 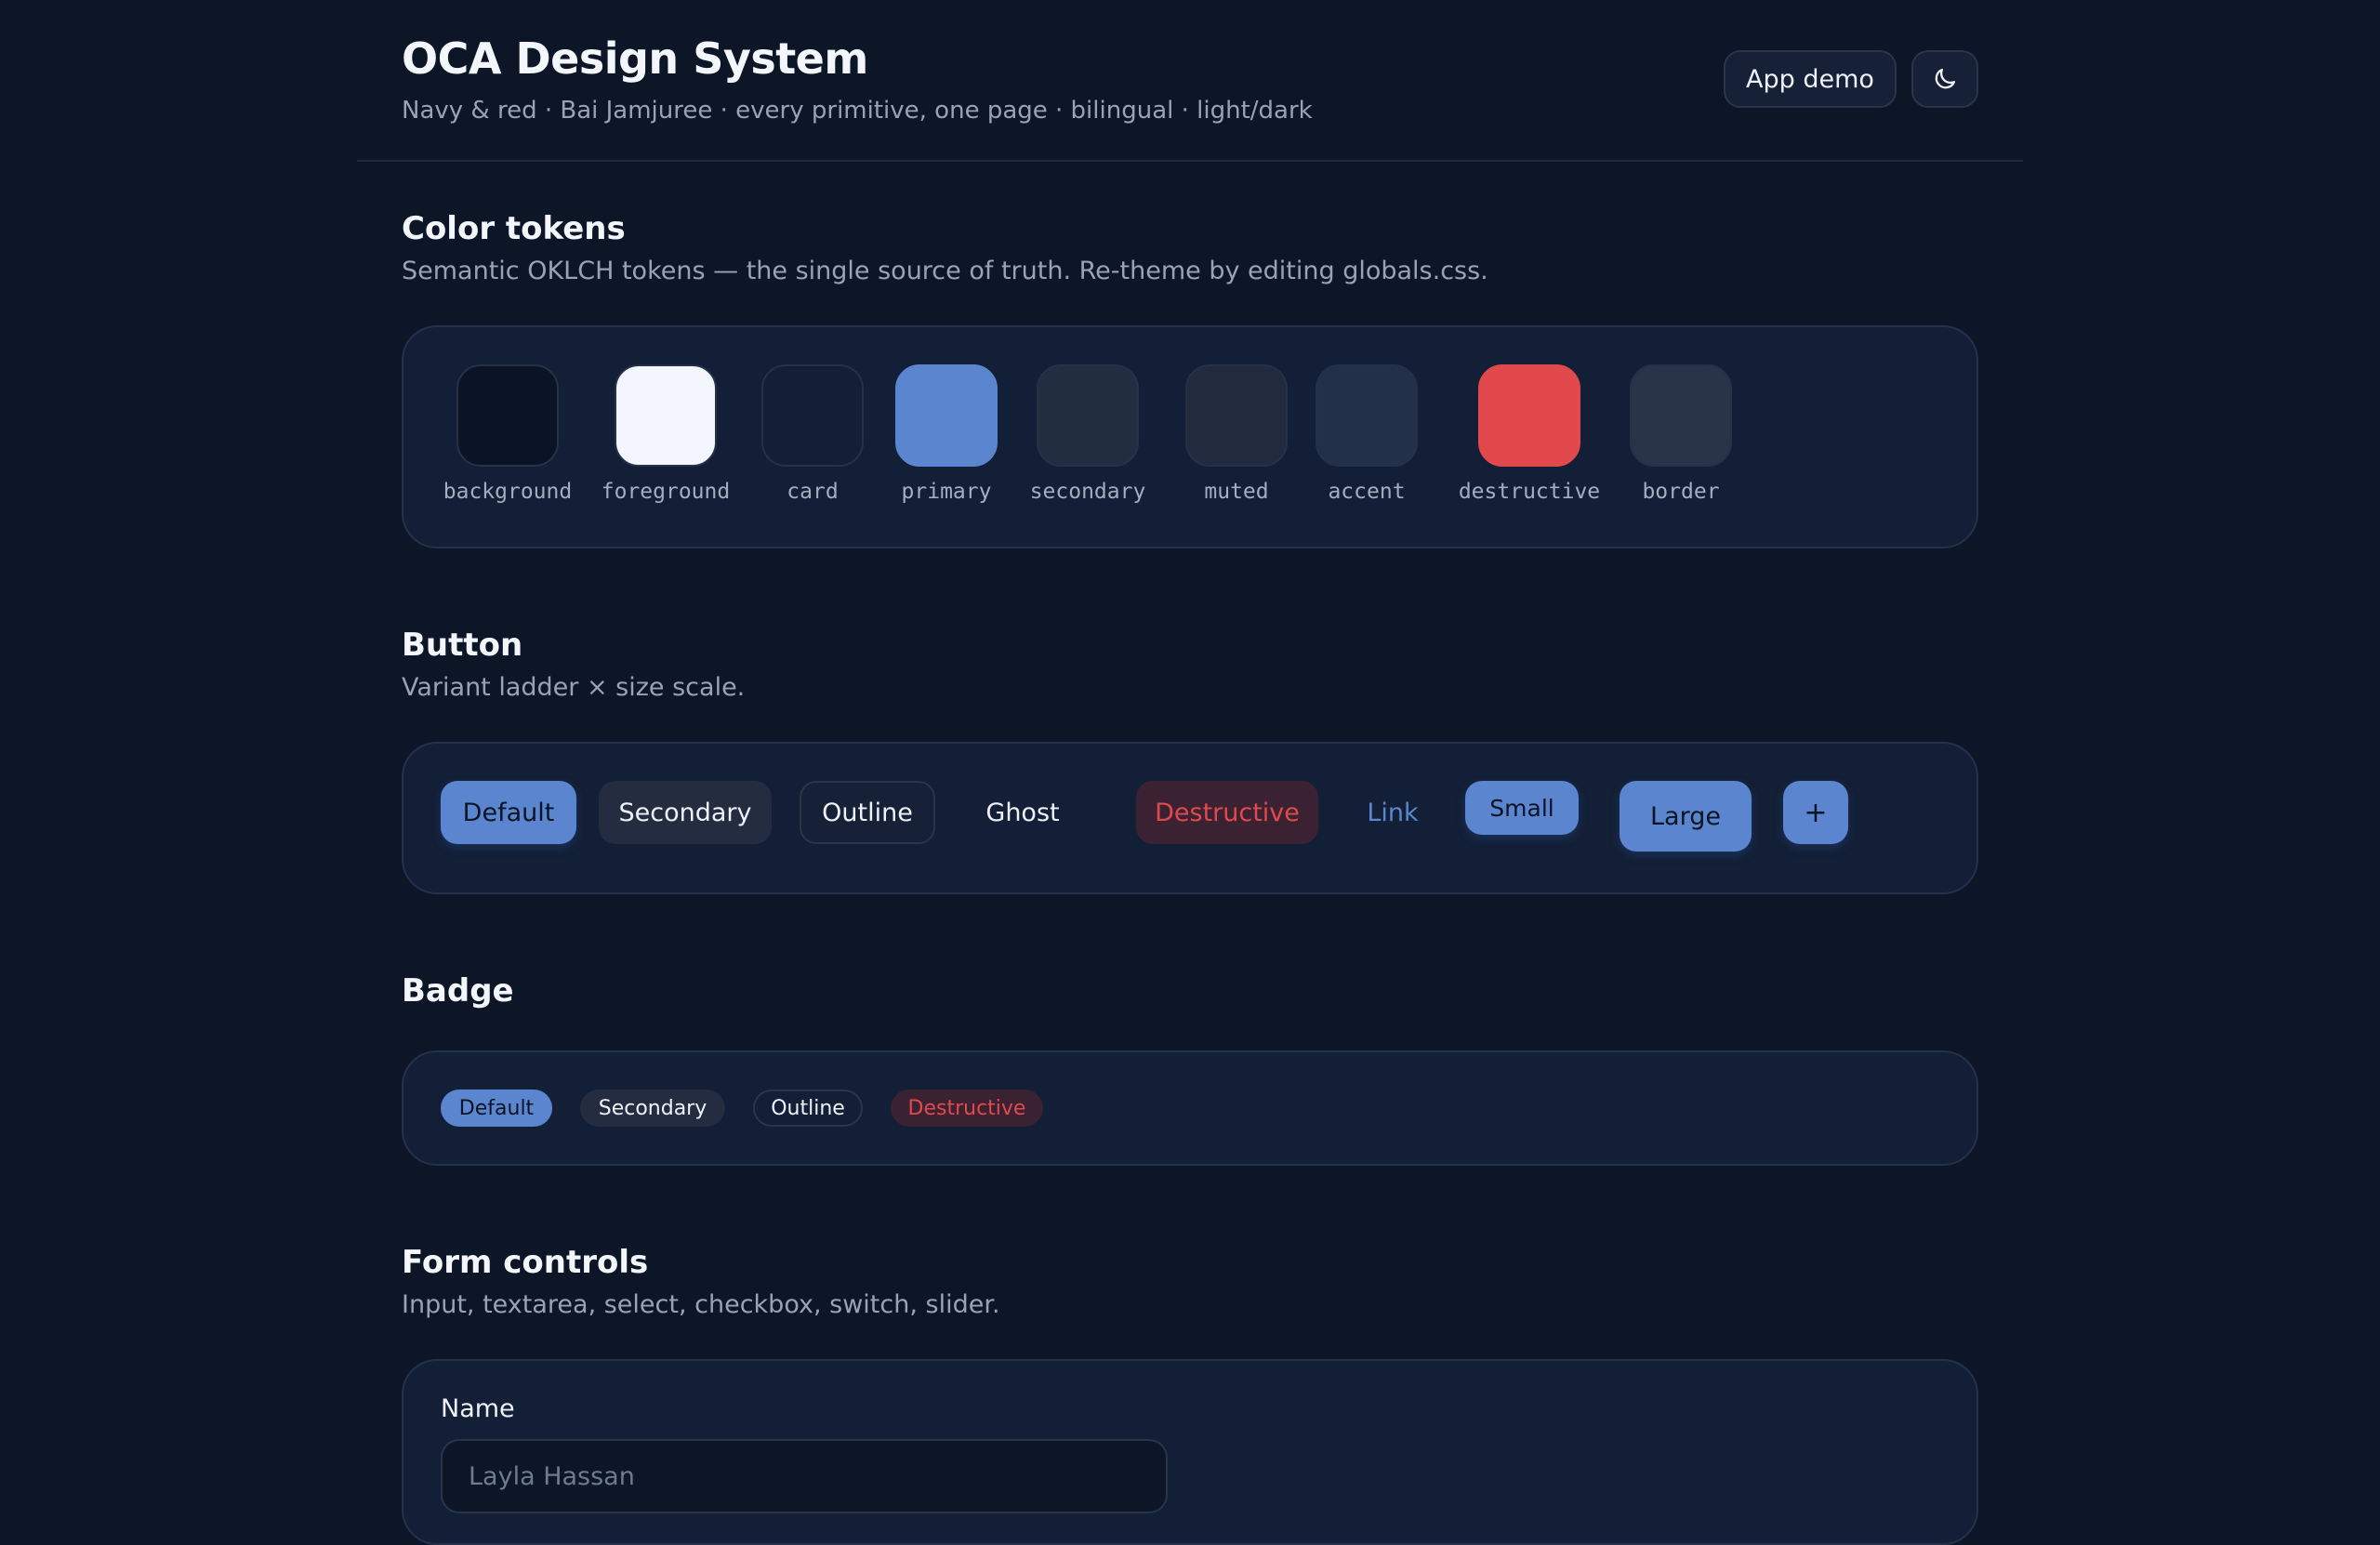 What do you see at coordinates (1810, 79) in the screenshot?
I see `app-demo-button: App demo` at bounding box center [1810, 79].